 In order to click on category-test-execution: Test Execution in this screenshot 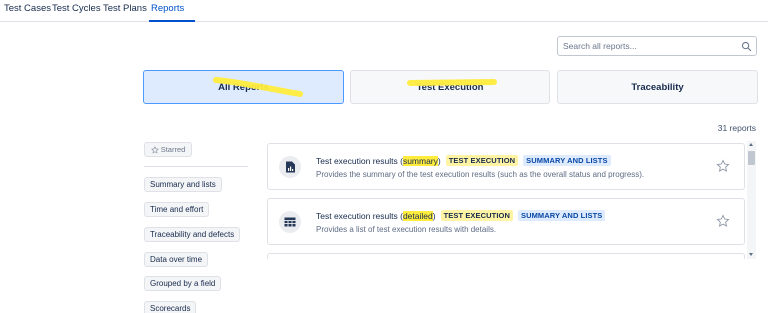, I will do `click(450, 87)`.